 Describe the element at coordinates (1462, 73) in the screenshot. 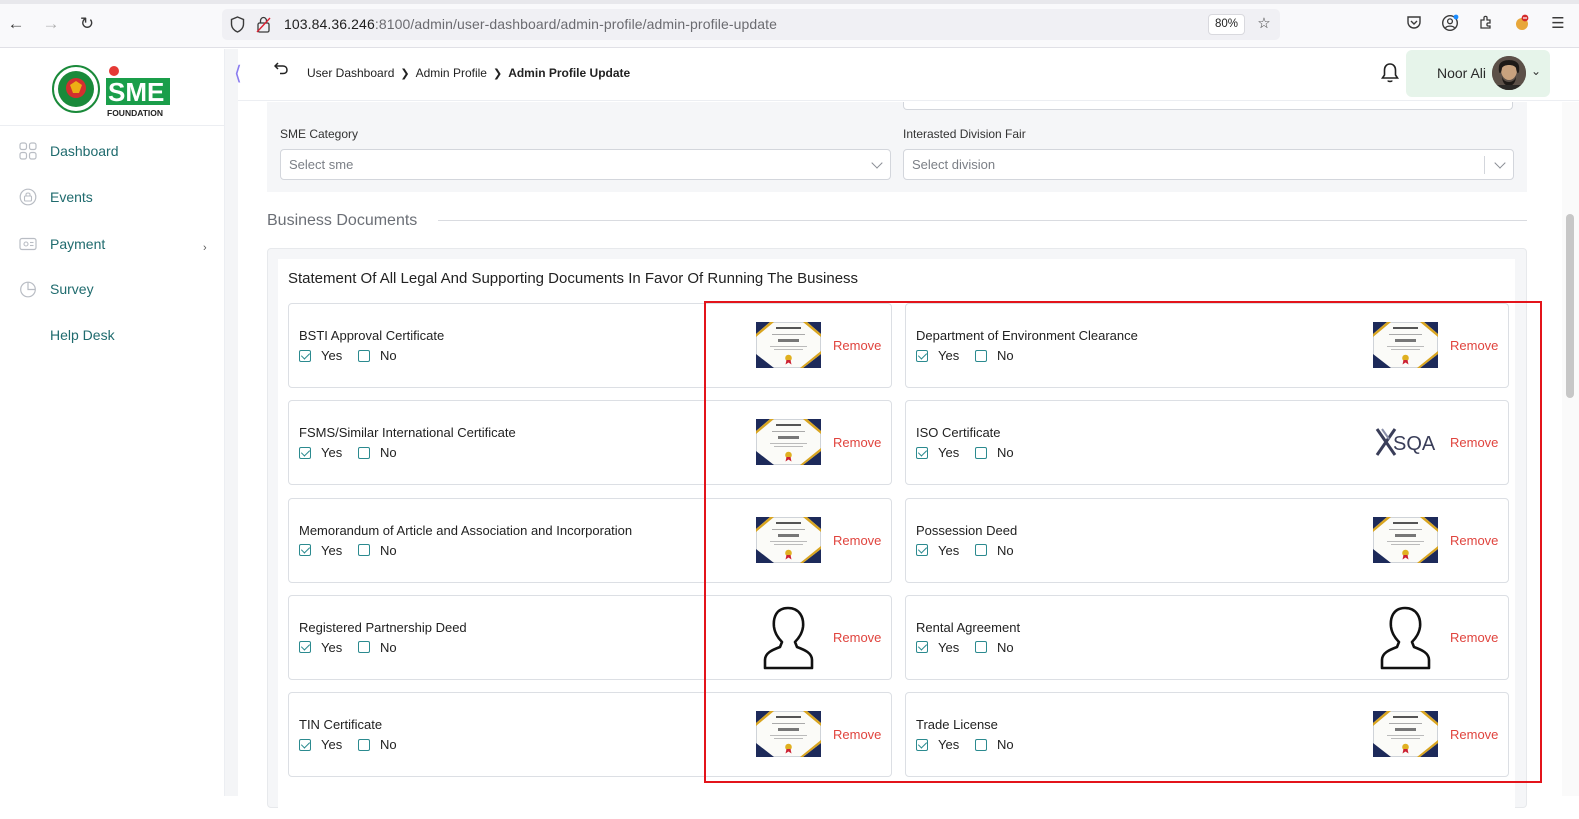

I see `user-name: Noor Ali` at that location.